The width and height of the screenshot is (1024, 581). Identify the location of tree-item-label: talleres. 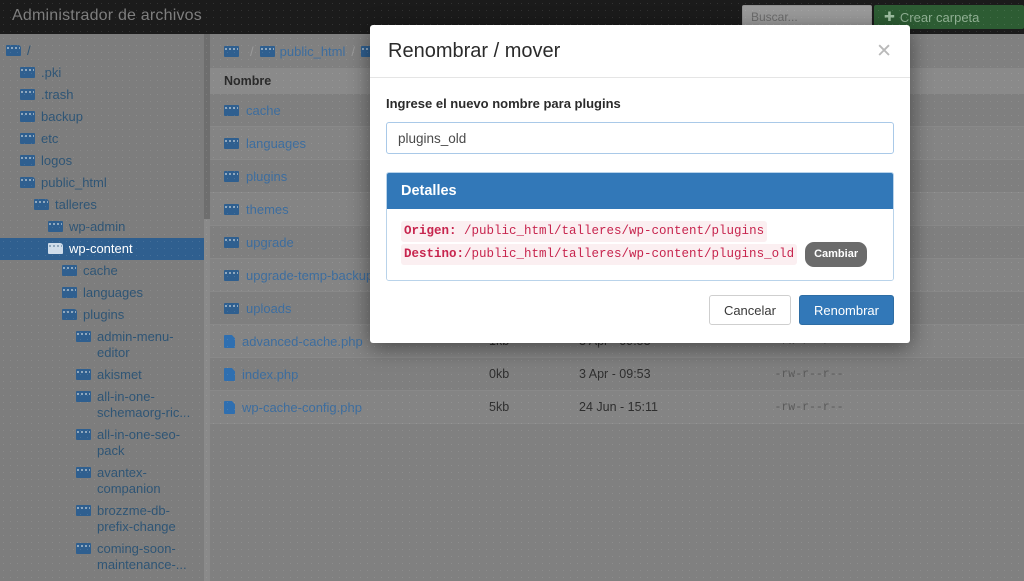
(76, 204).